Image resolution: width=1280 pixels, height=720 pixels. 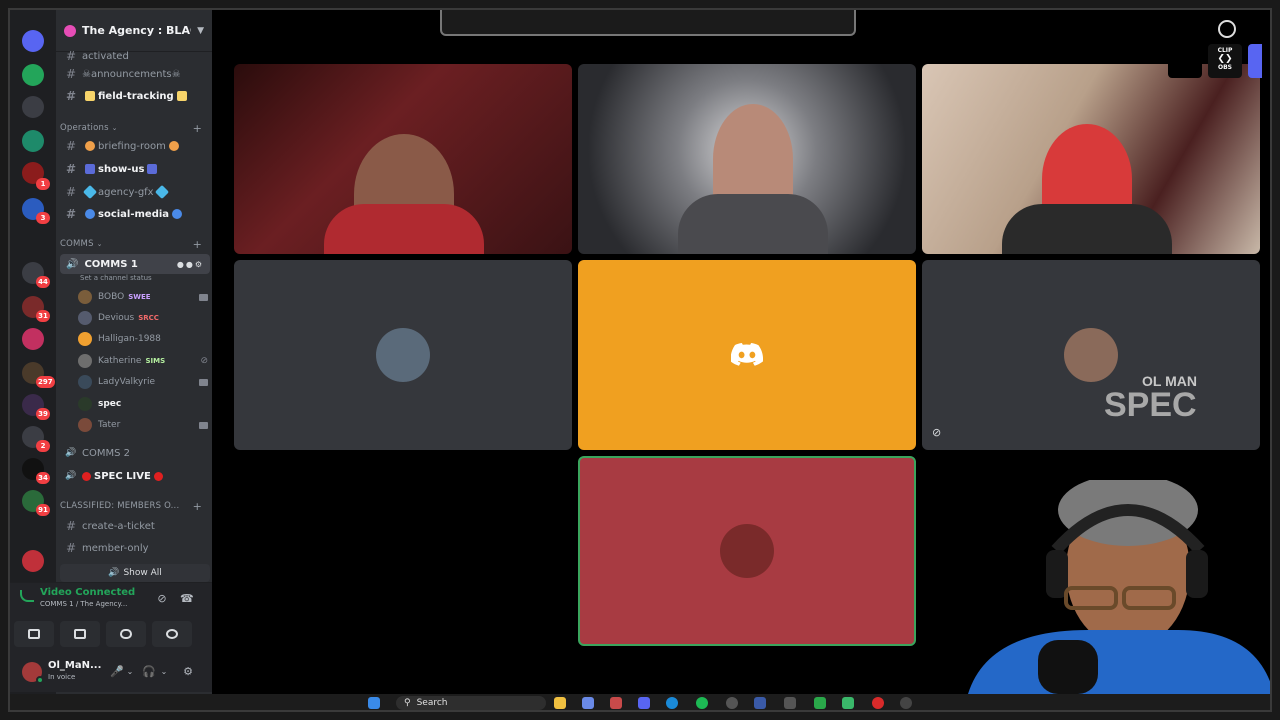 I want to click on obs-clip-widget: CLIP ❮❯ OBS, so click(x=1218, y=49).